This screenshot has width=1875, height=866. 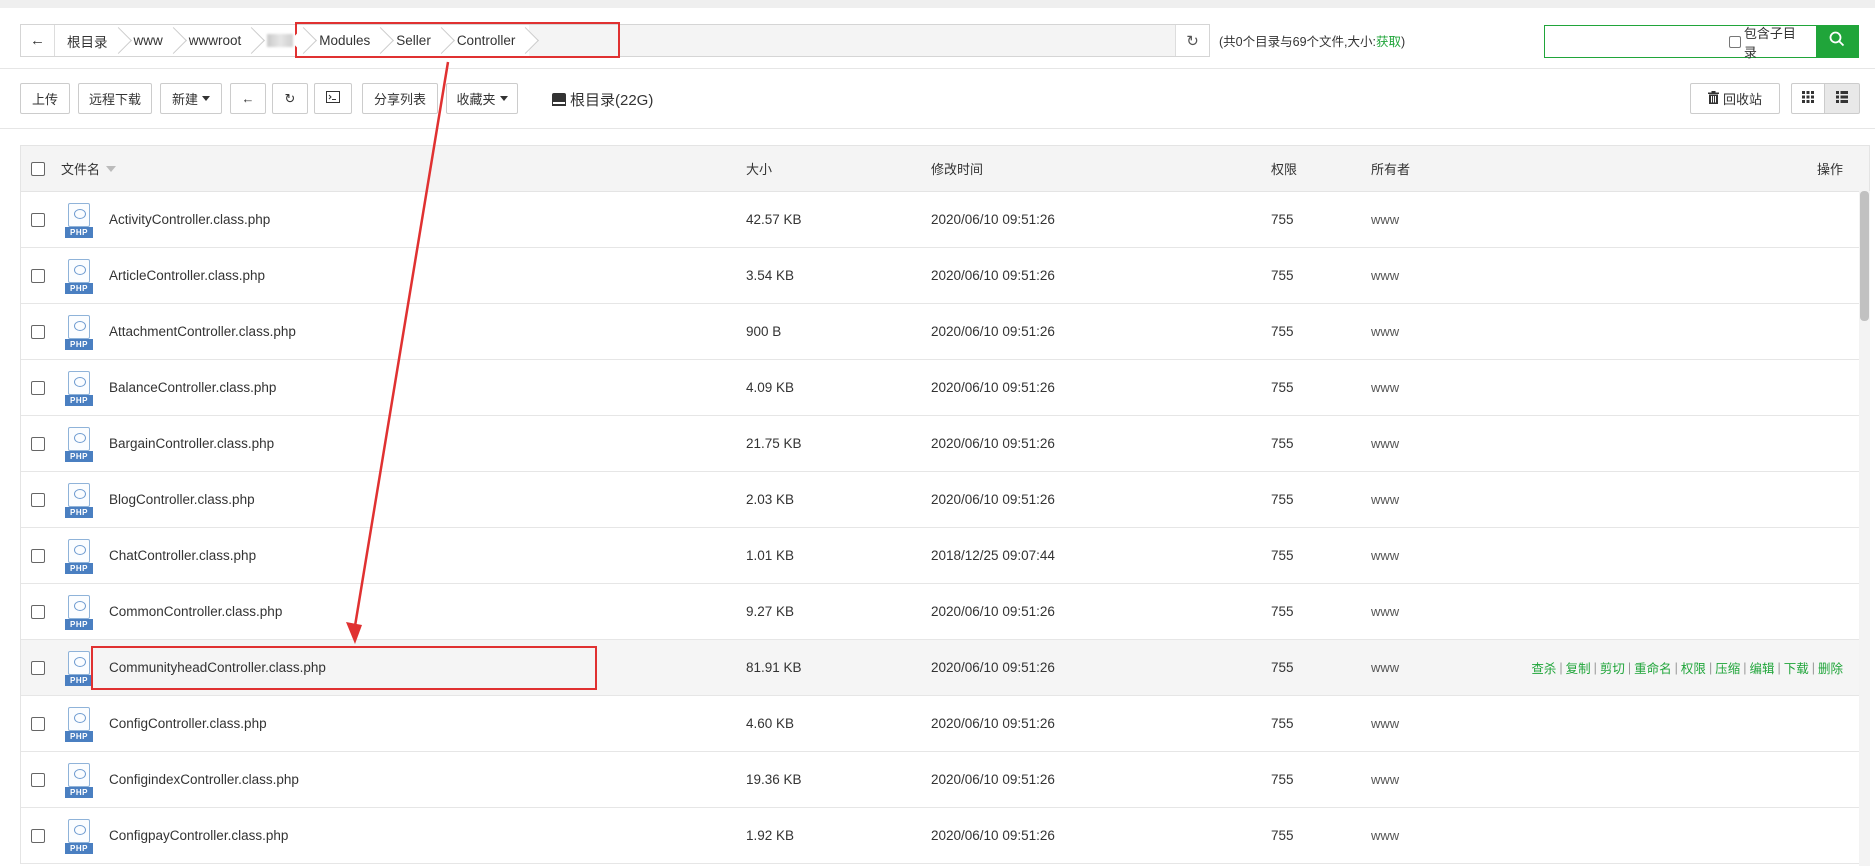 I want to click on new-dropdown-button: 新建, so click(x=191, y=98).